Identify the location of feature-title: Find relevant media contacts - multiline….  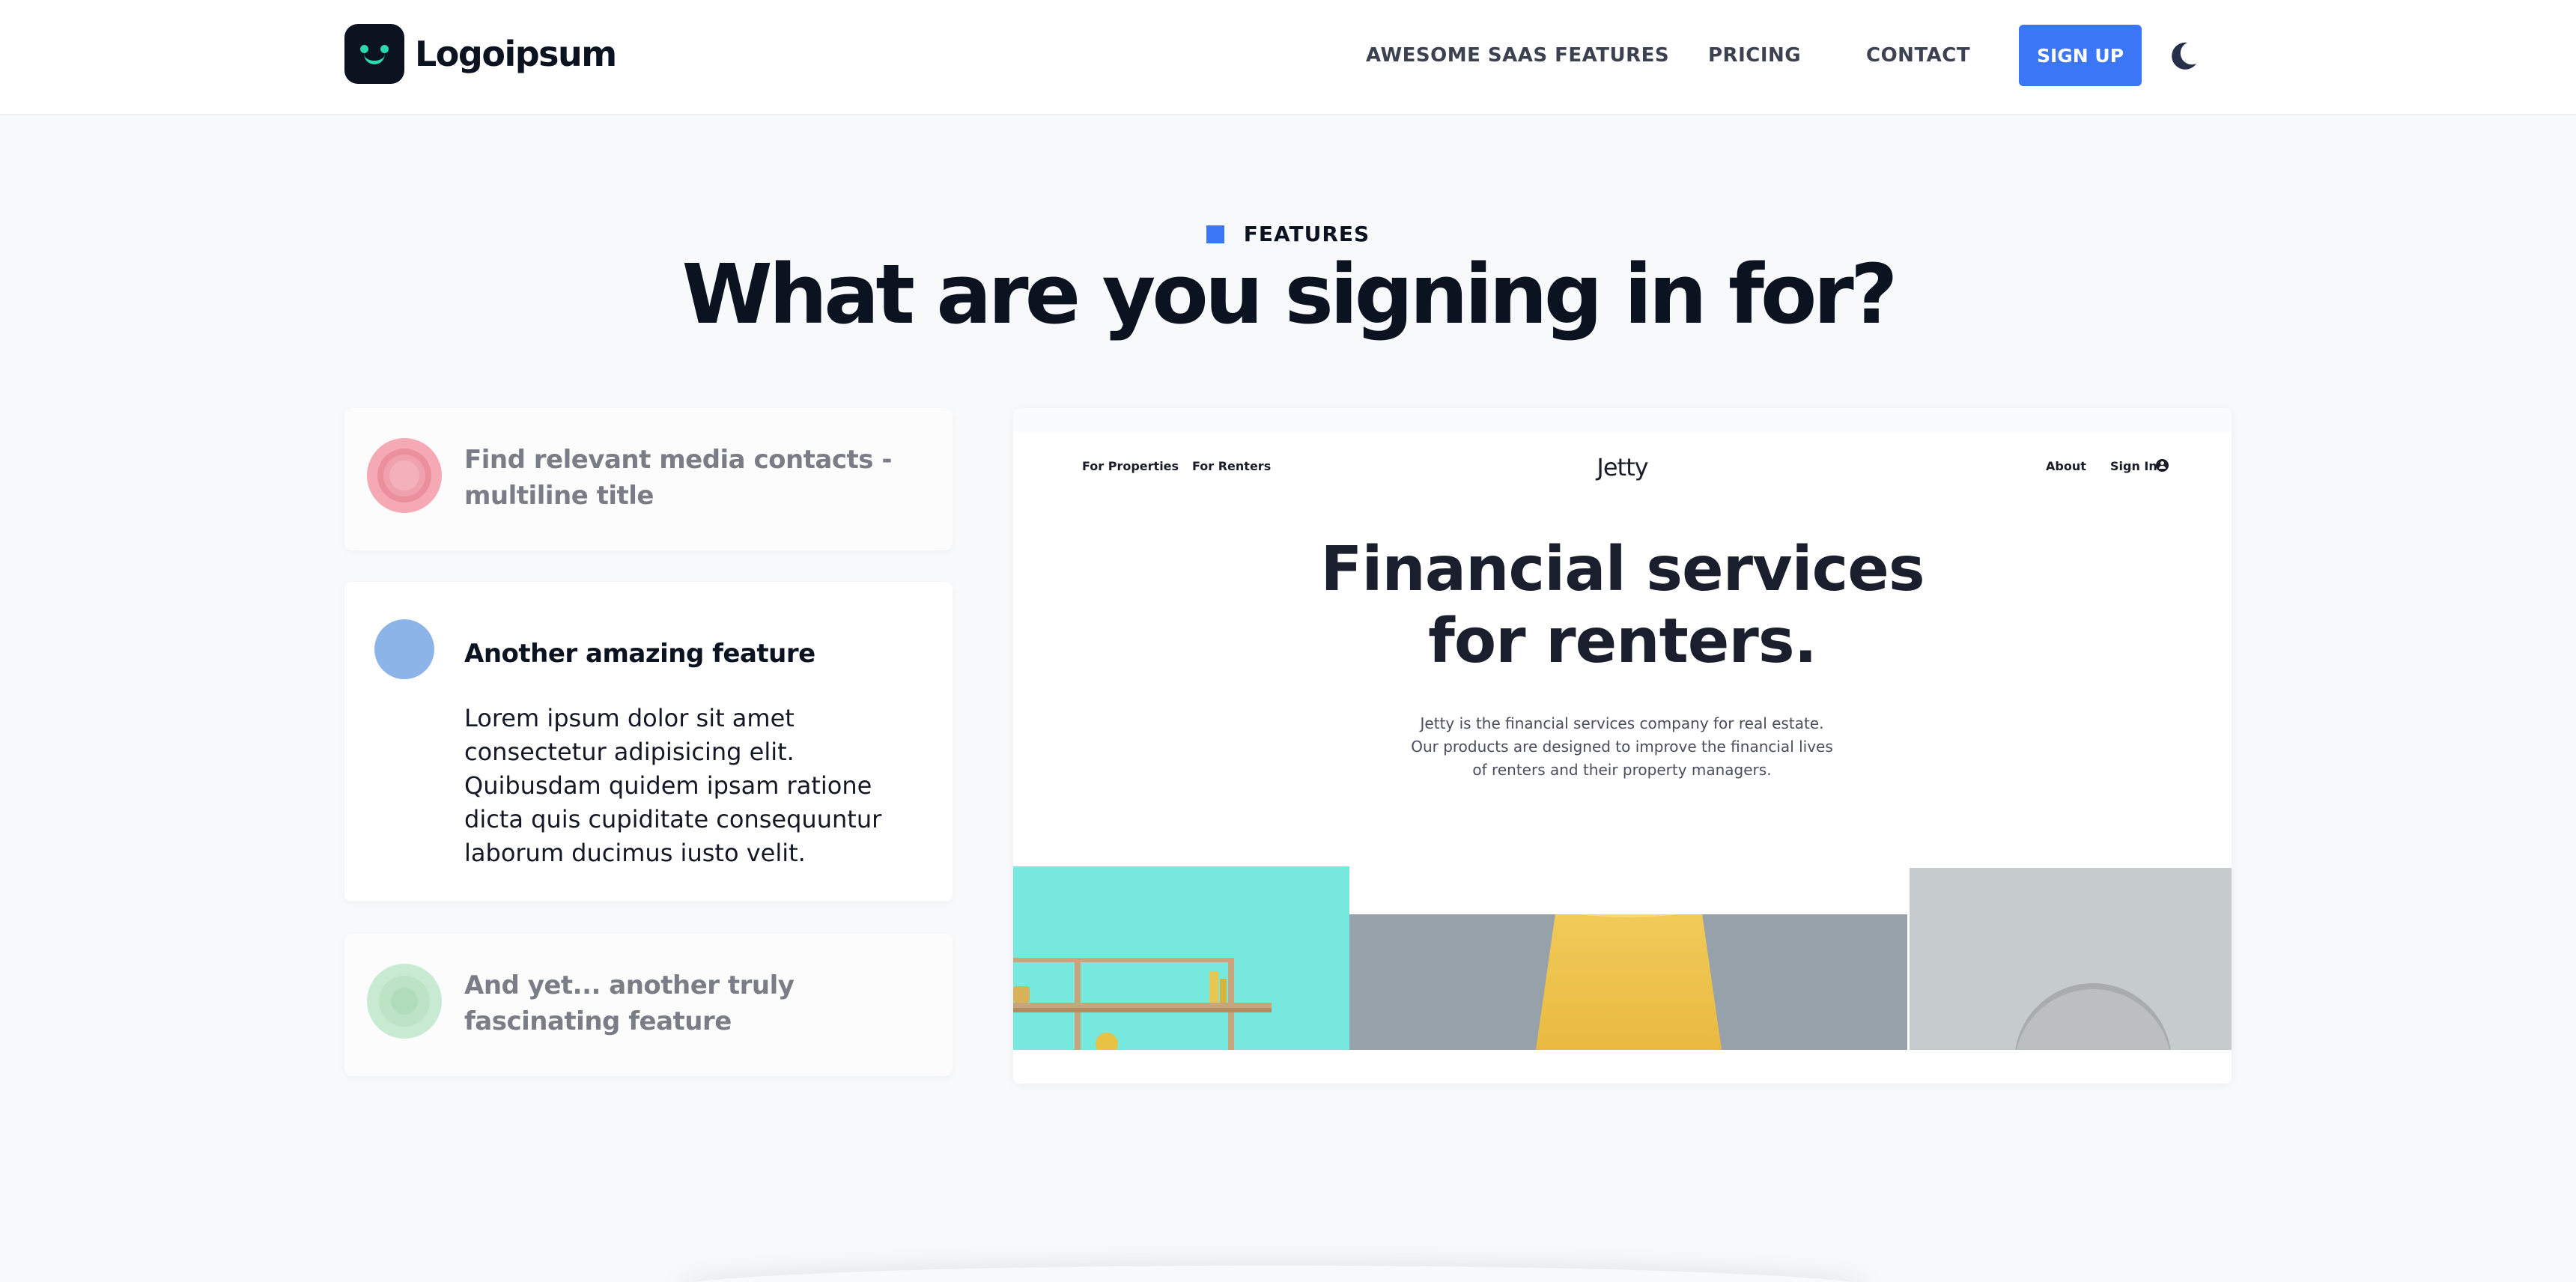
(678, 478).